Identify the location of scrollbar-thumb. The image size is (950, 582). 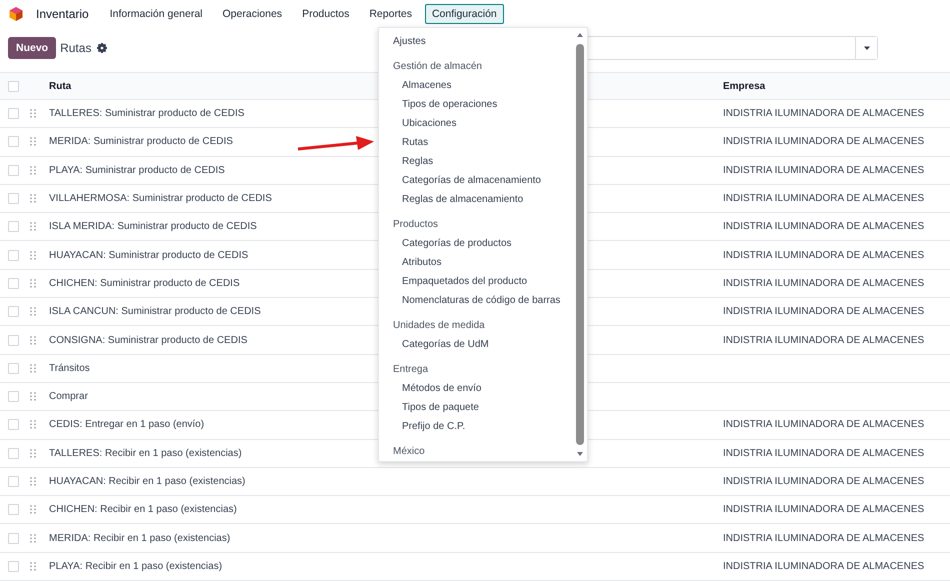
(580, 244).